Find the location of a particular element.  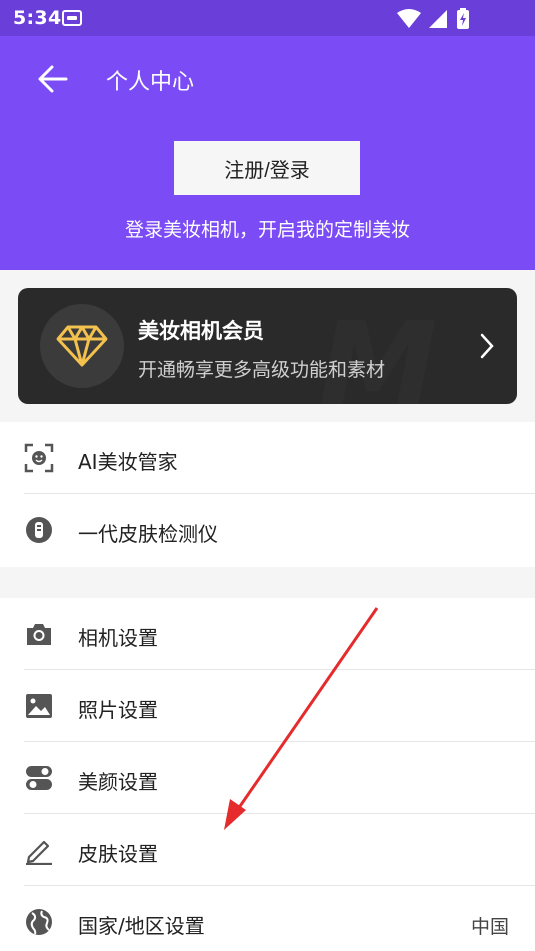

list-item-camera-settings: 相机设置 is located at coordinates (267, 634).